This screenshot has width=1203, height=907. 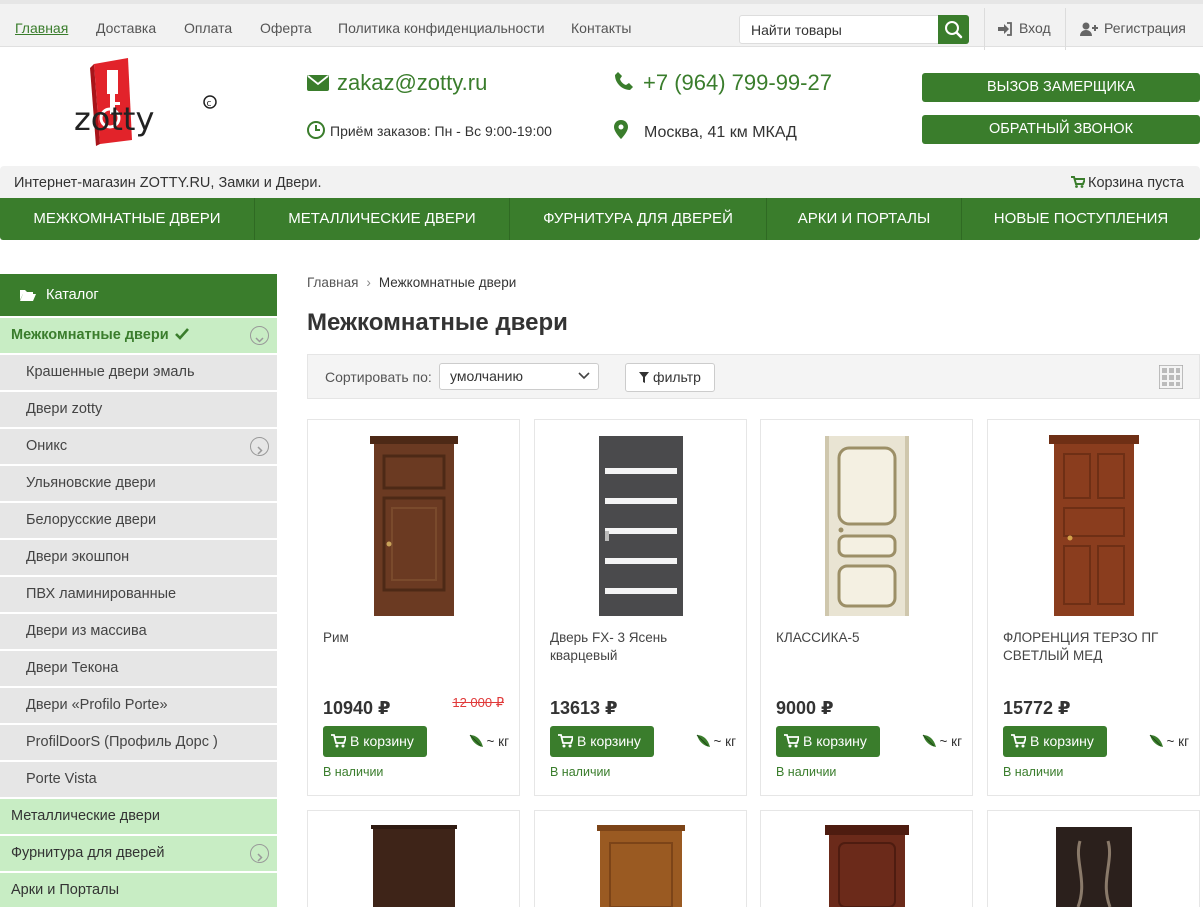 I want to click on email-contact: zakaz@zotty.ru, so click(x=397, y=83).